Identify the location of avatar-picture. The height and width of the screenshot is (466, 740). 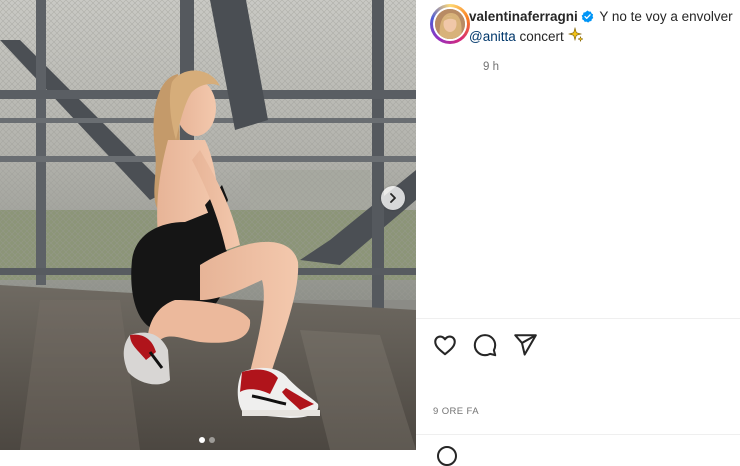
(450, 24).